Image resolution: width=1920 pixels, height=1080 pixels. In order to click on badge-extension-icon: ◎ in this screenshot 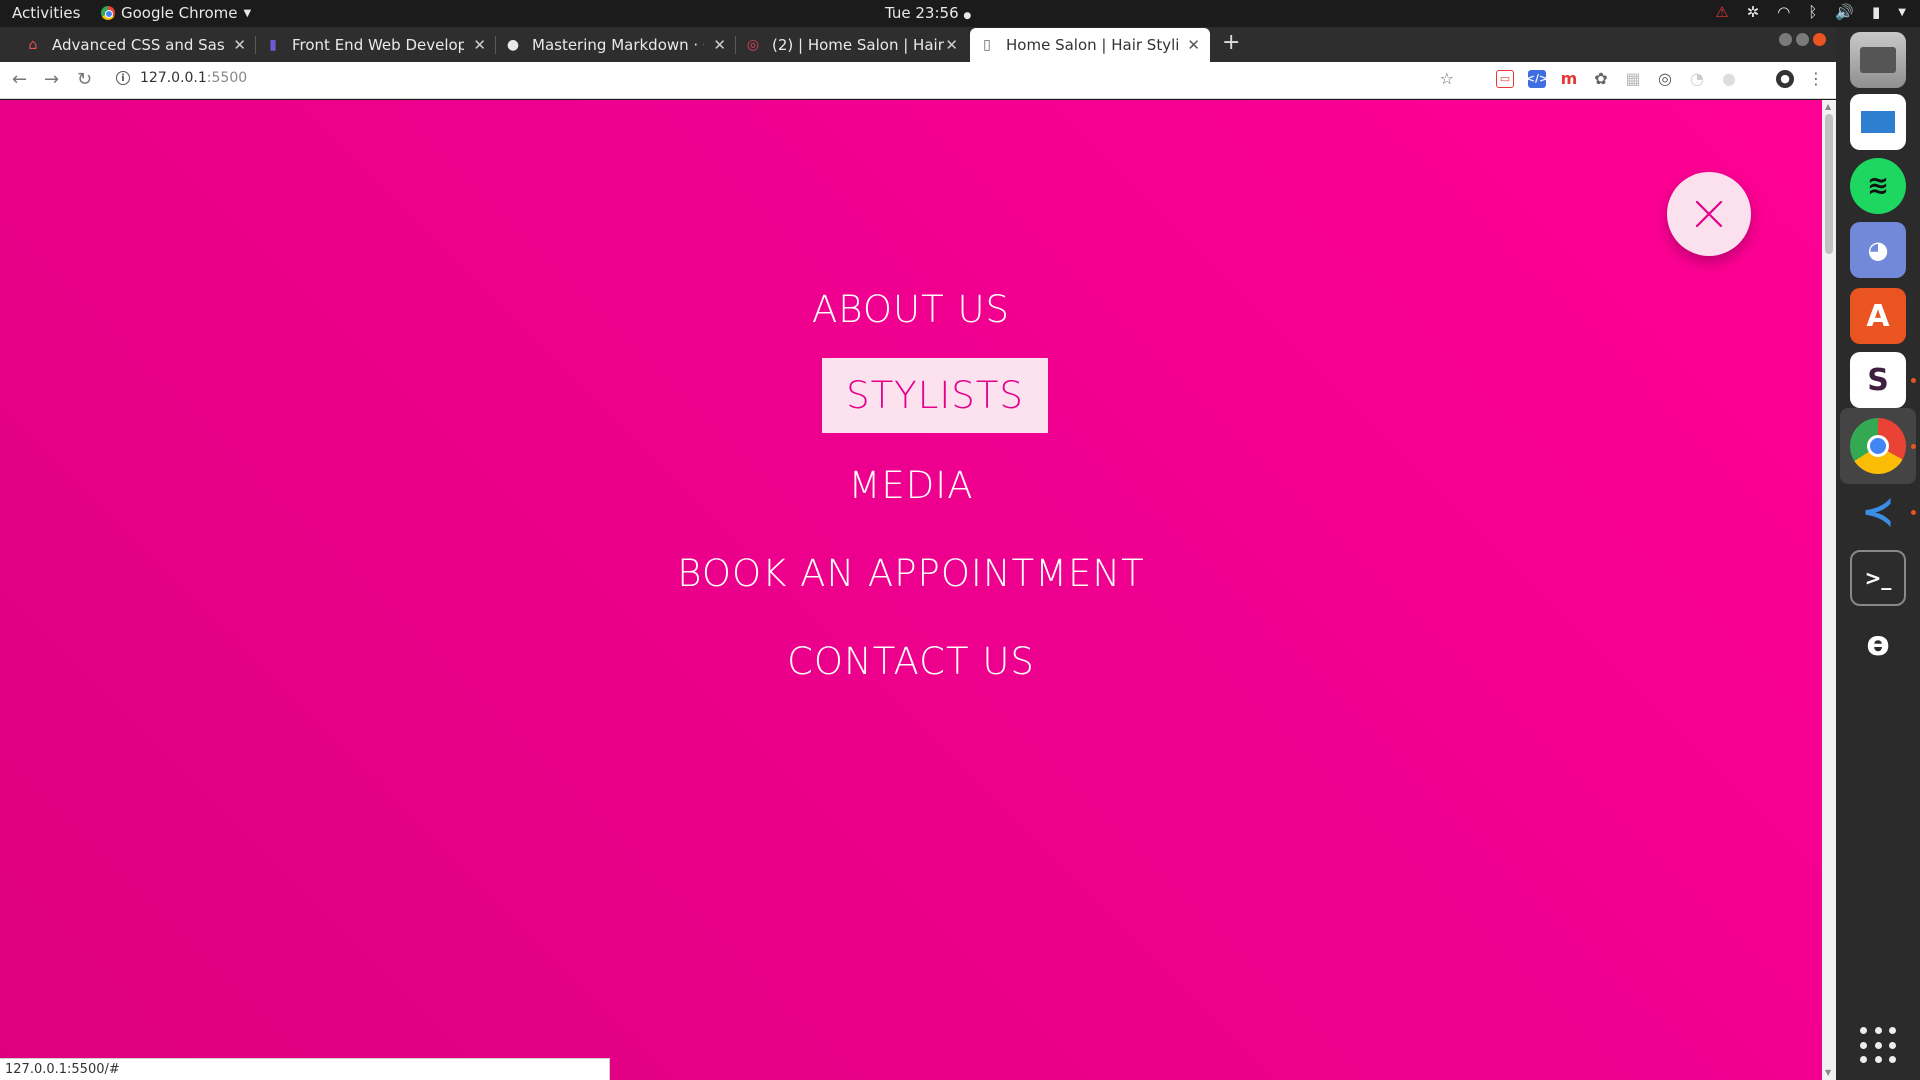, I will do `click(1665, 78)`.